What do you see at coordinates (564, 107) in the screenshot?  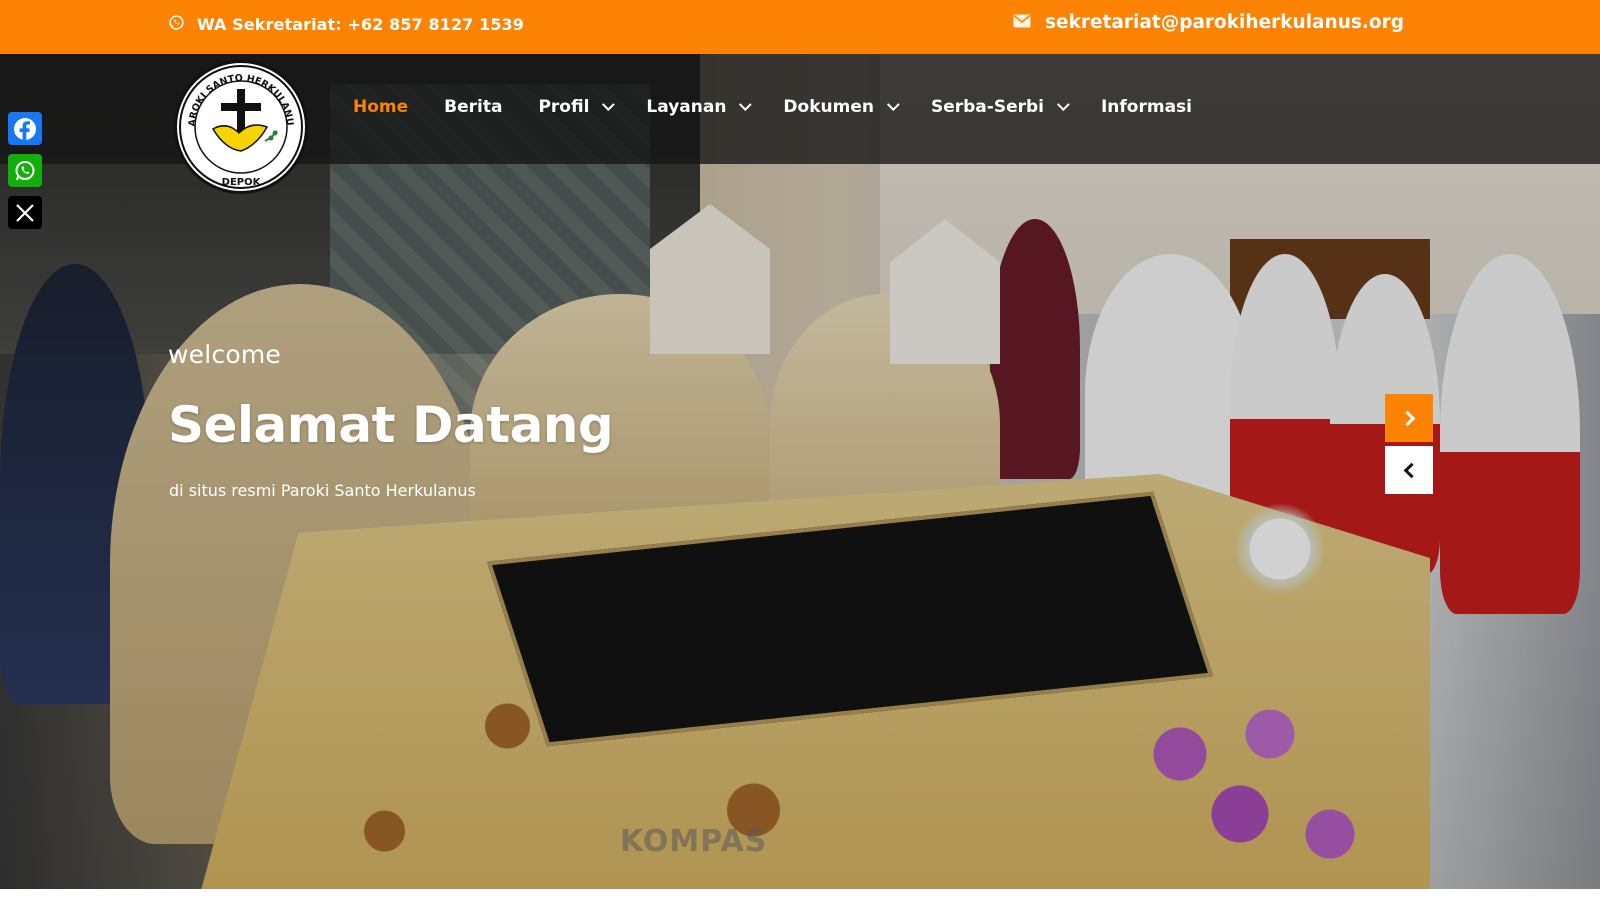 I see `nav-label: Profil` at bounding box center [564, 107].